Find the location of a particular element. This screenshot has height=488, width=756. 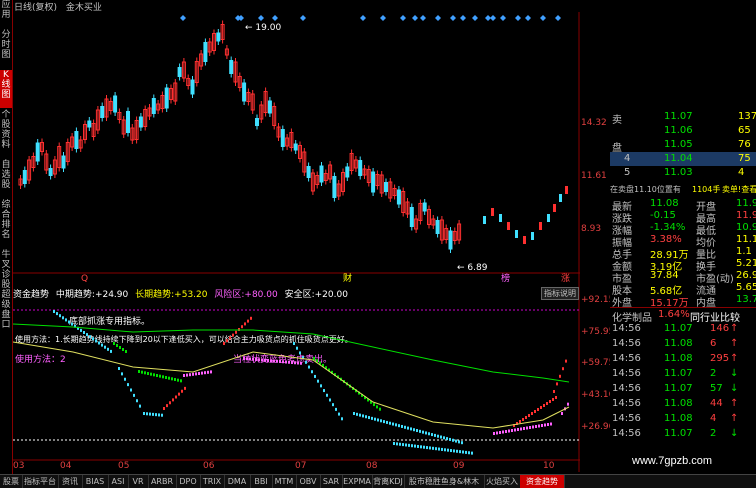

indicator-help-button: 指标说明 is located at coordinates (560, 293).